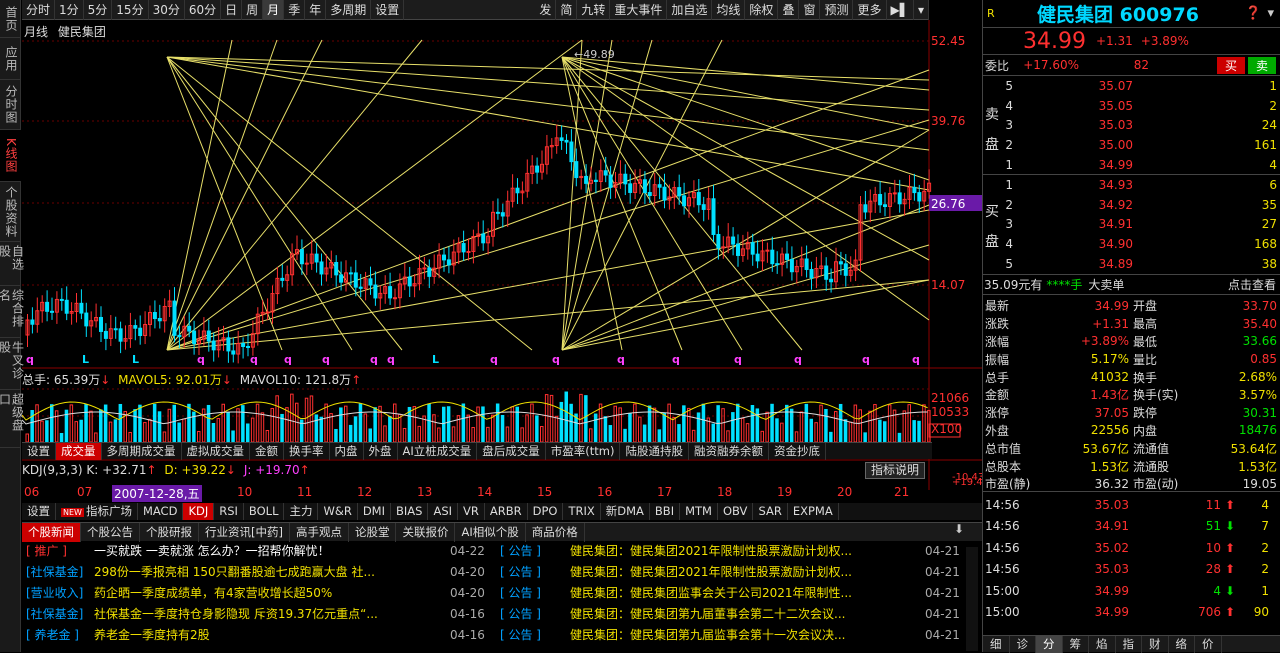 The image size is (1280, 653). What do you see at coordinates (1023, 644) in the screenshot?
I see `quote-tab-1: 诊` at bounding box center [1023, 644].